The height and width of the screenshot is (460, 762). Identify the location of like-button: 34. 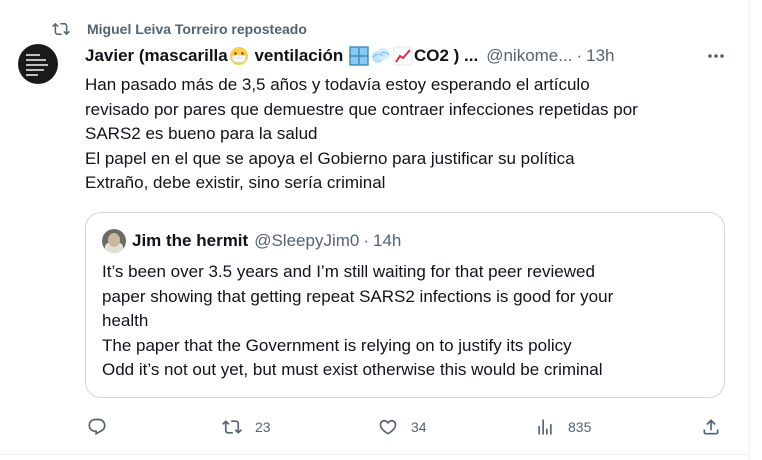
(402, 427).